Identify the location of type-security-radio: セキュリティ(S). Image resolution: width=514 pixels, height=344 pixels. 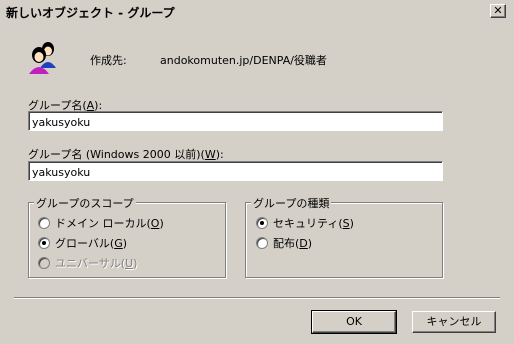
(305, 223).